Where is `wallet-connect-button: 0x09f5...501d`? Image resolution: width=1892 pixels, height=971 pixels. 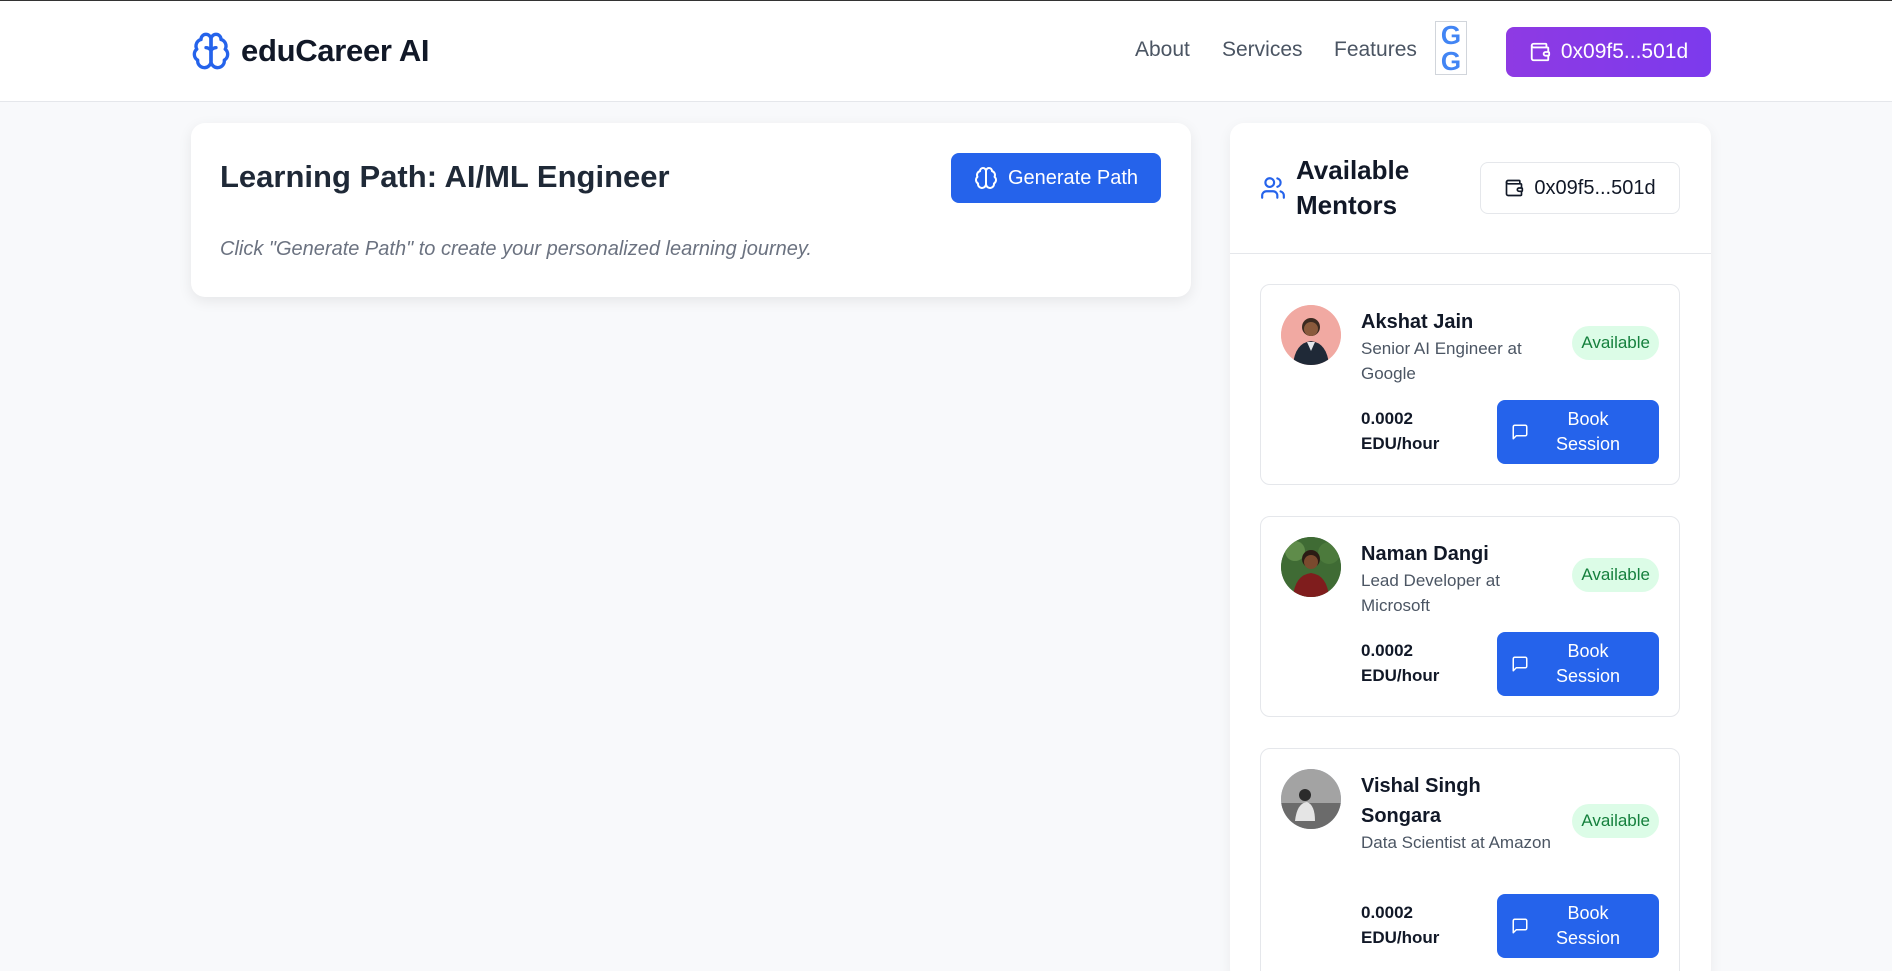
wallet-connect-button: 0x09f5...501d is located at coordinates (1608, 52).